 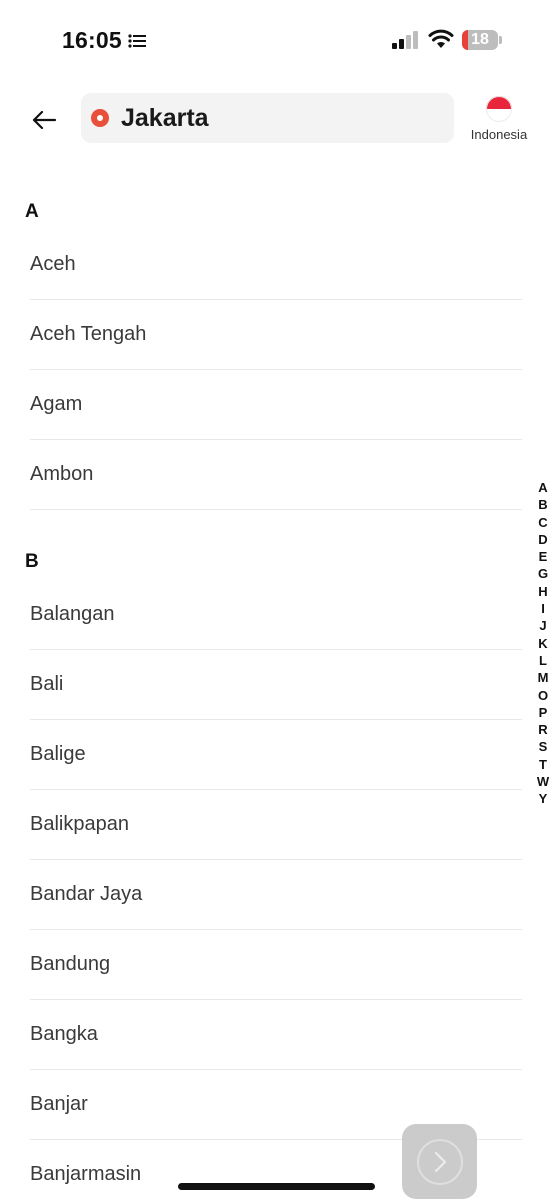 I want to click on chevron-right-icon, so click(x=440, y=1161).